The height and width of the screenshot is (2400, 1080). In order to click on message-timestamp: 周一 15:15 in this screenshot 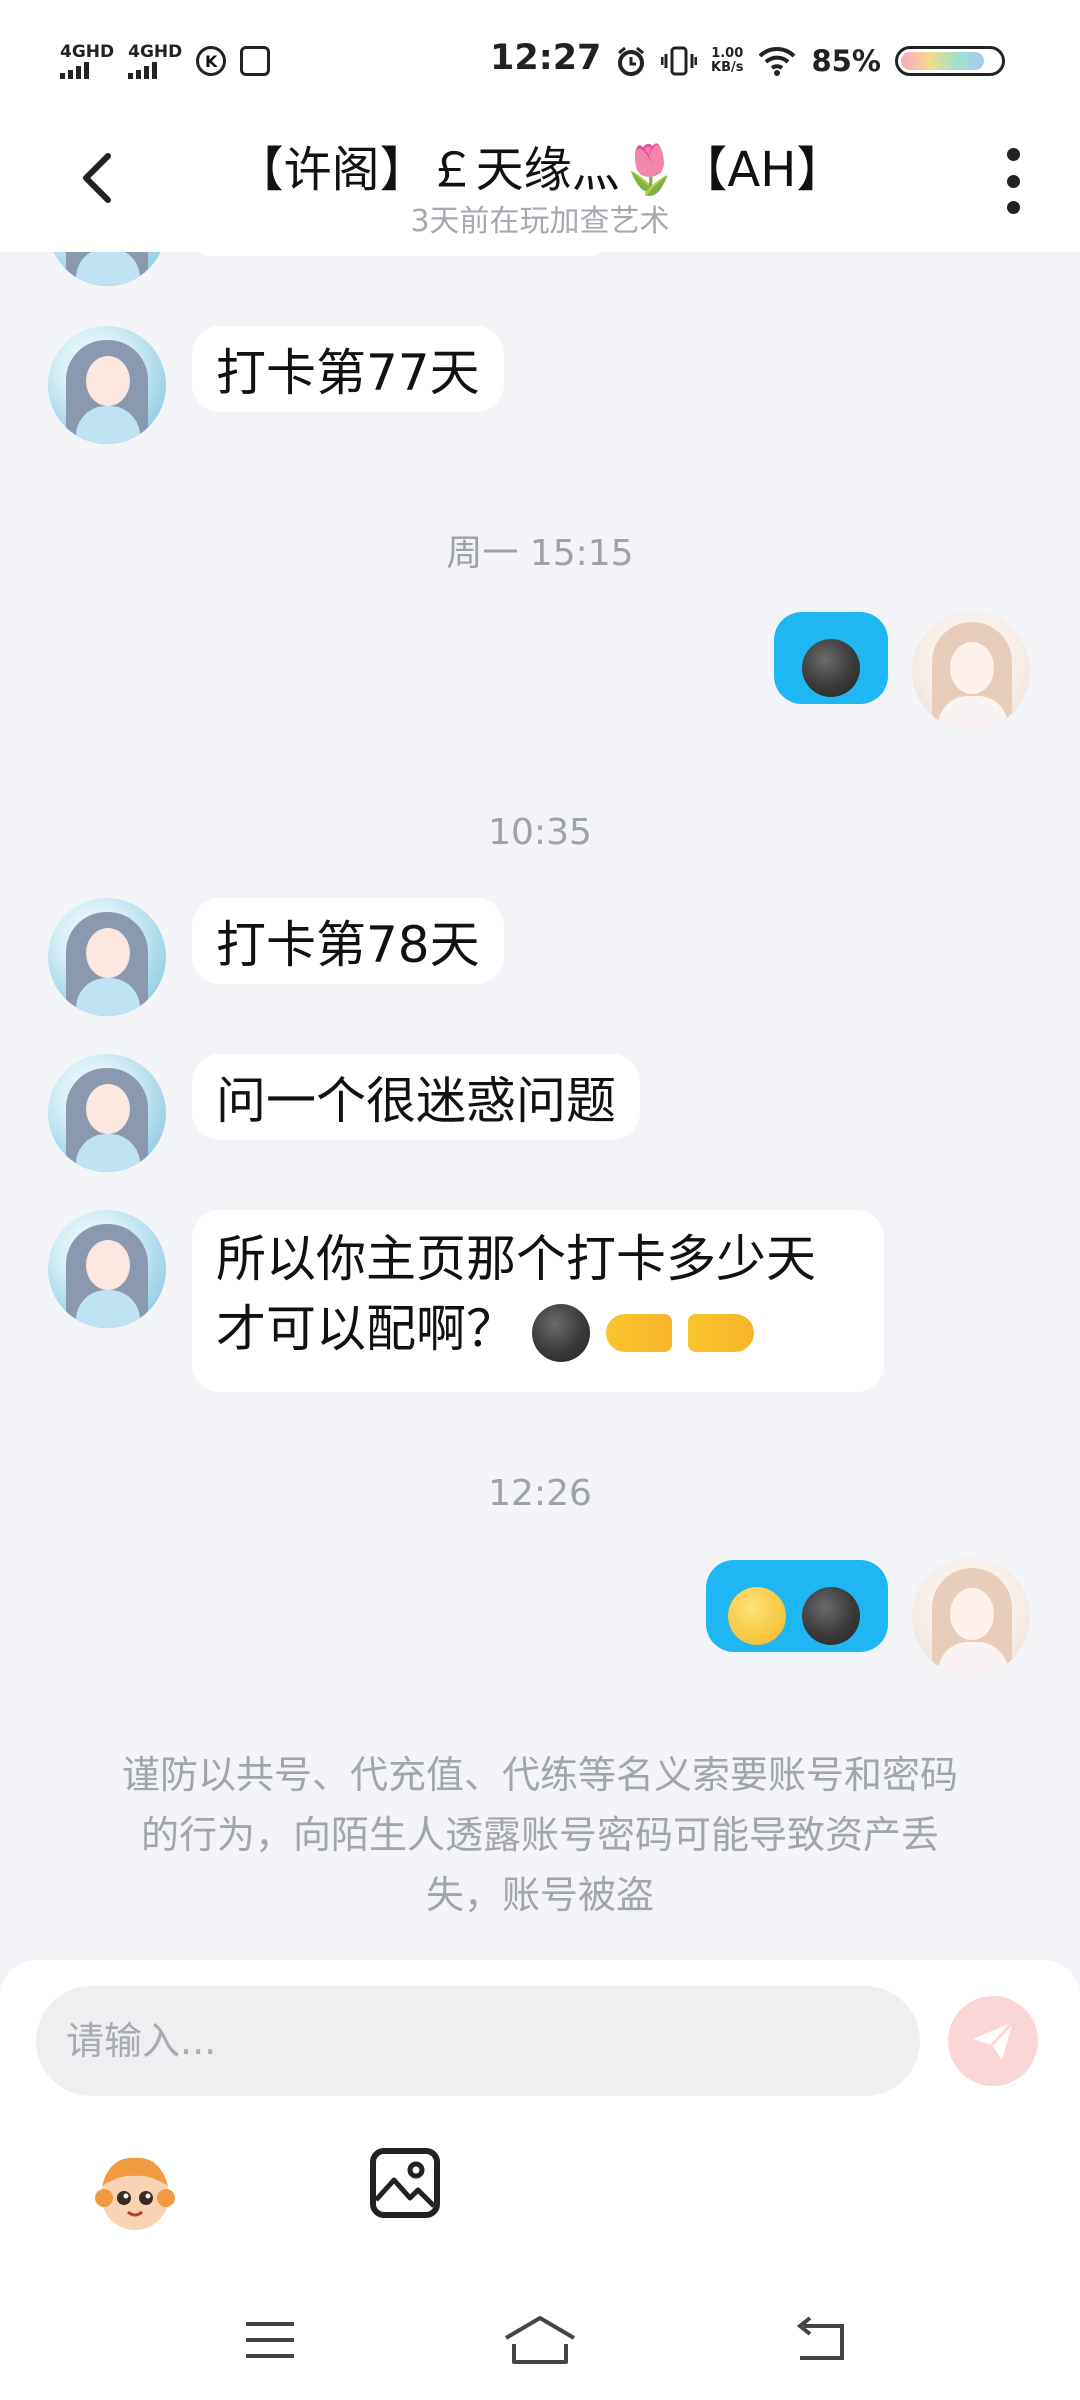, I will do `click(540, 553)`.